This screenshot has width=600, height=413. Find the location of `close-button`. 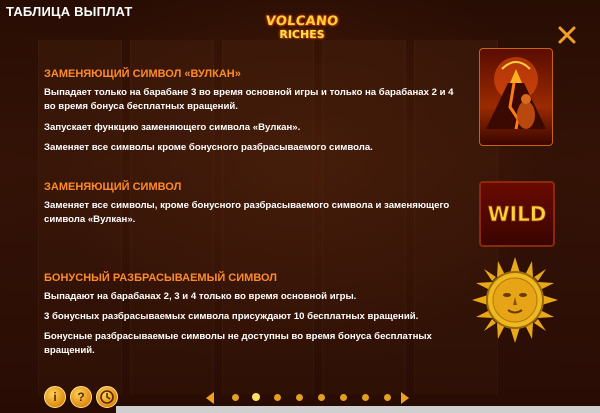

close-button is located at coordinates (567, 35).